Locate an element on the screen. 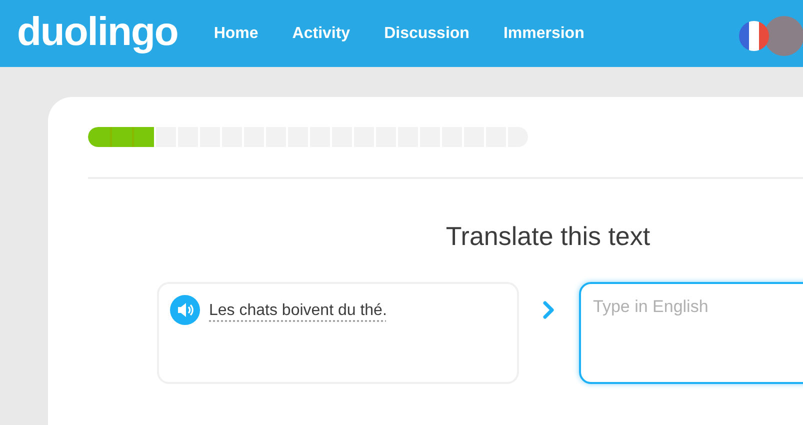 This screenshot has width=803, height=425. prompt-title: Translate this text is located at coordinates (548, 236).